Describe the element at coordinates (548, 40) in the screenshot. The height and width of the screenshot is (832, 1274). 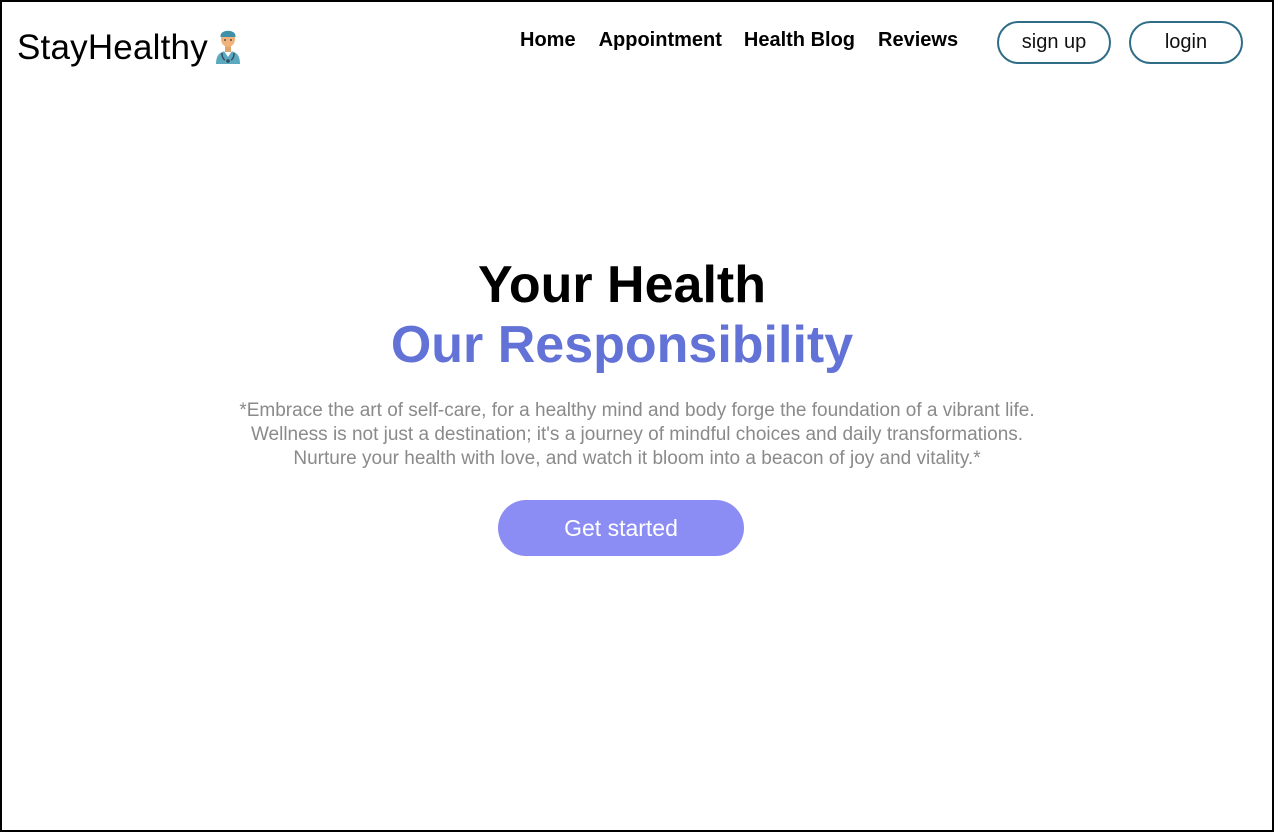
I see `nav-home-link: Home` at that location.